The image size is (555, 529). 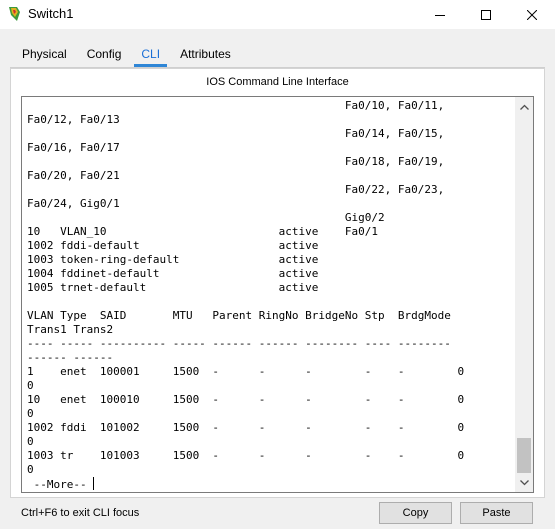 I want to click on minimize-button, so click(x=440, y=14).